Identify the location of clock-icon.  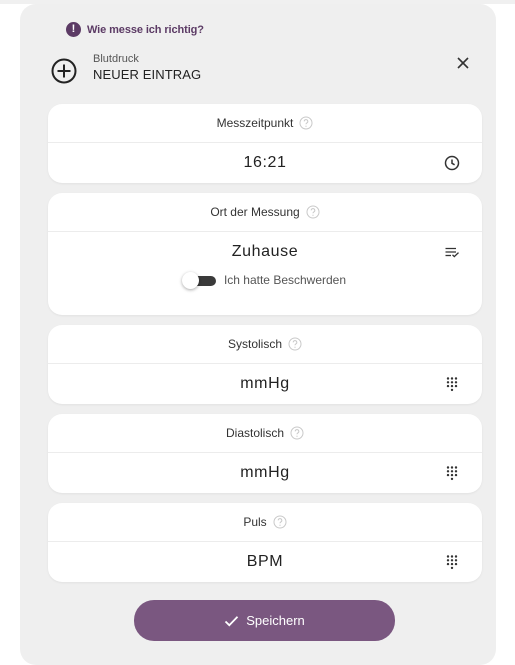
(452, 163).